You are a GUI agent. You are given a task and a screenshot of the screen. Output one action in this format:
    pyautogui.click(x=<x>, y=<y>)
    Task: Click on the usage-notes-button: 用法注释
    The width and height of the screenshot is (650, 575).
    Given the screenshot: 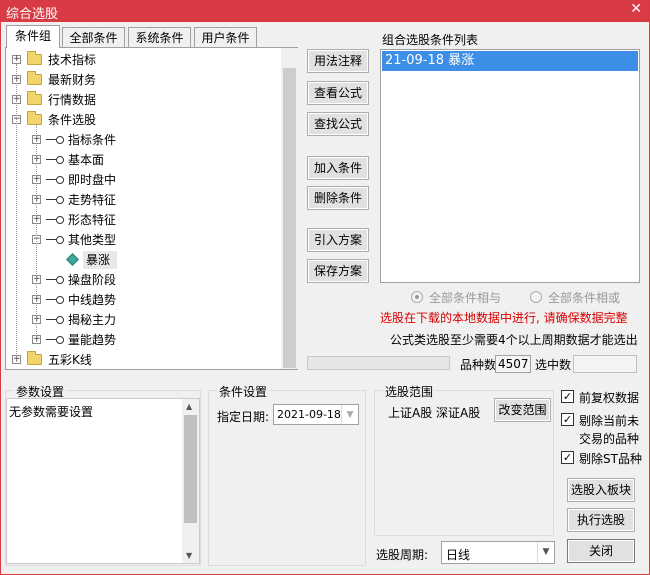 What is the action you would take?
    pyautogui.click(x=338, y=61)
    